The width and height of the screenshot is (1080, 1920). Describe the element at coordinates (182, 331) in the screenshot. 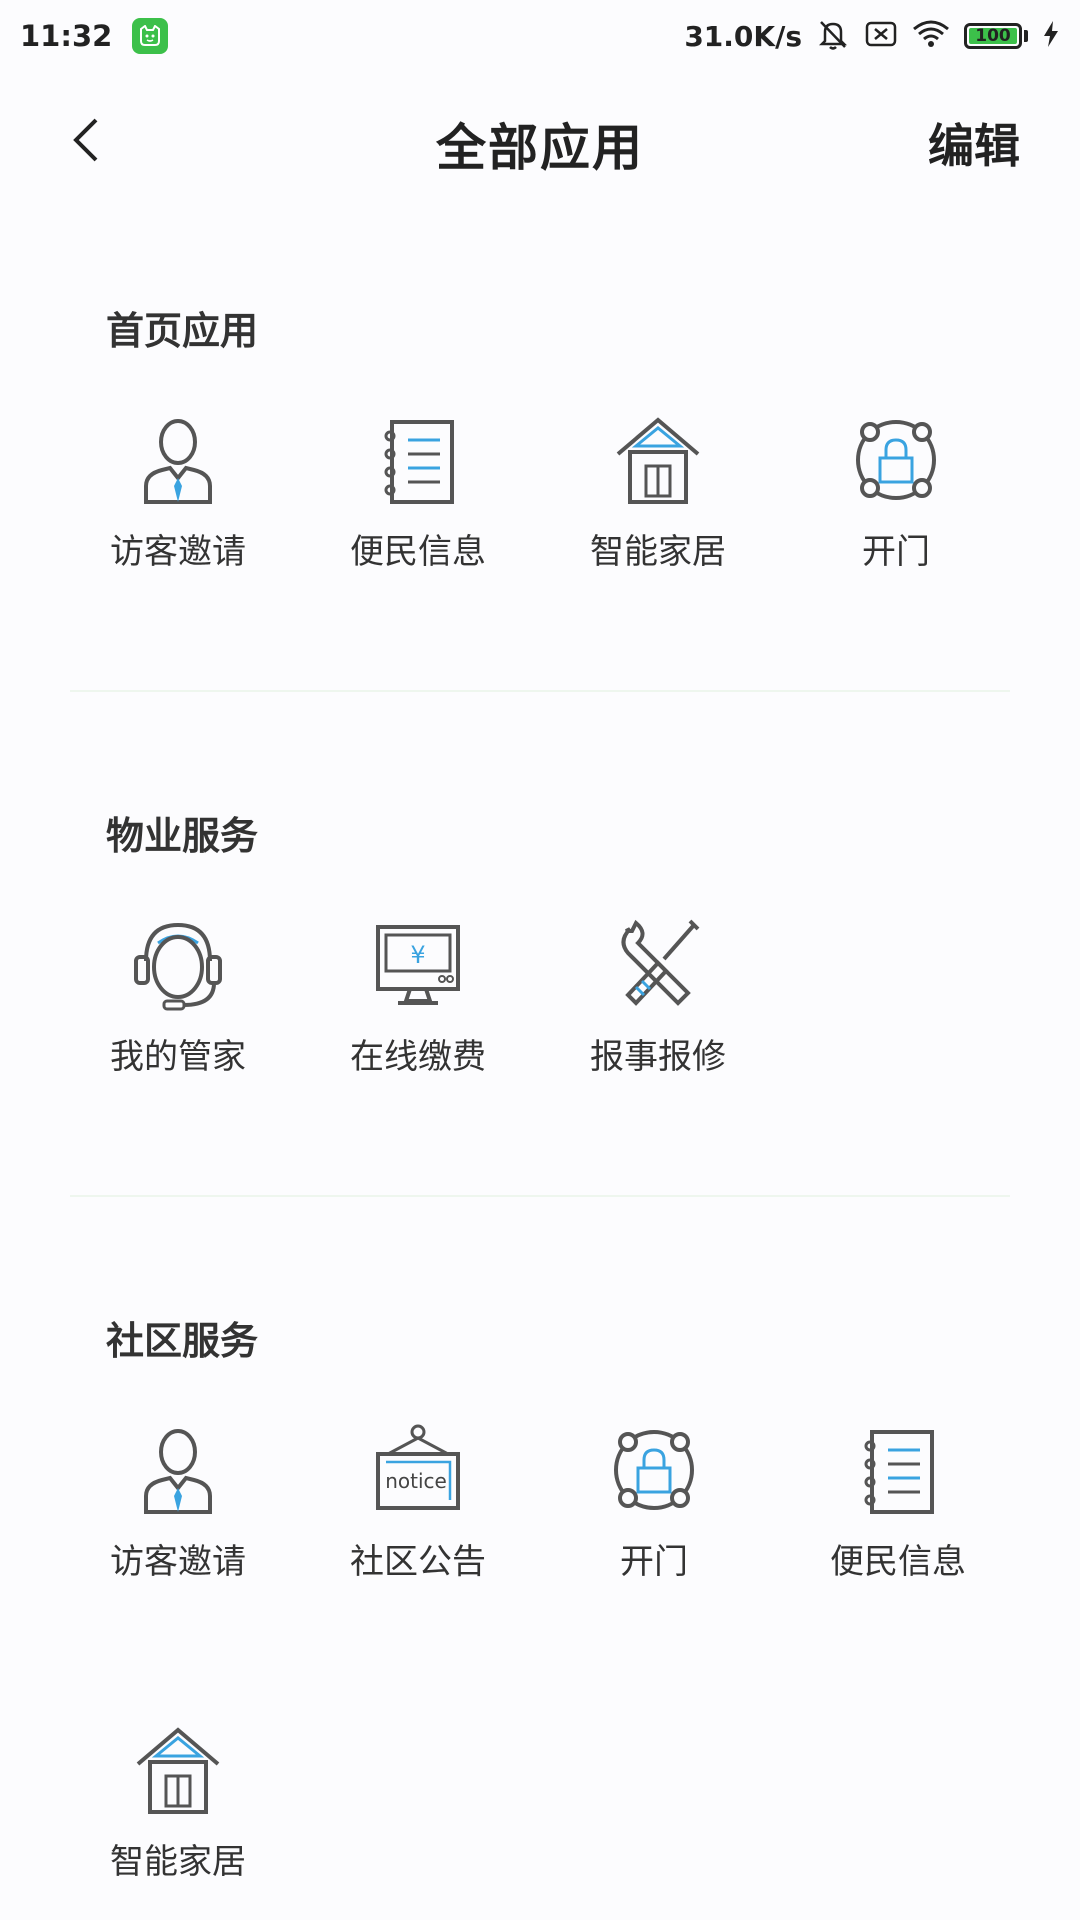

I see `section-title-home-apps: 首页应用` at that location.